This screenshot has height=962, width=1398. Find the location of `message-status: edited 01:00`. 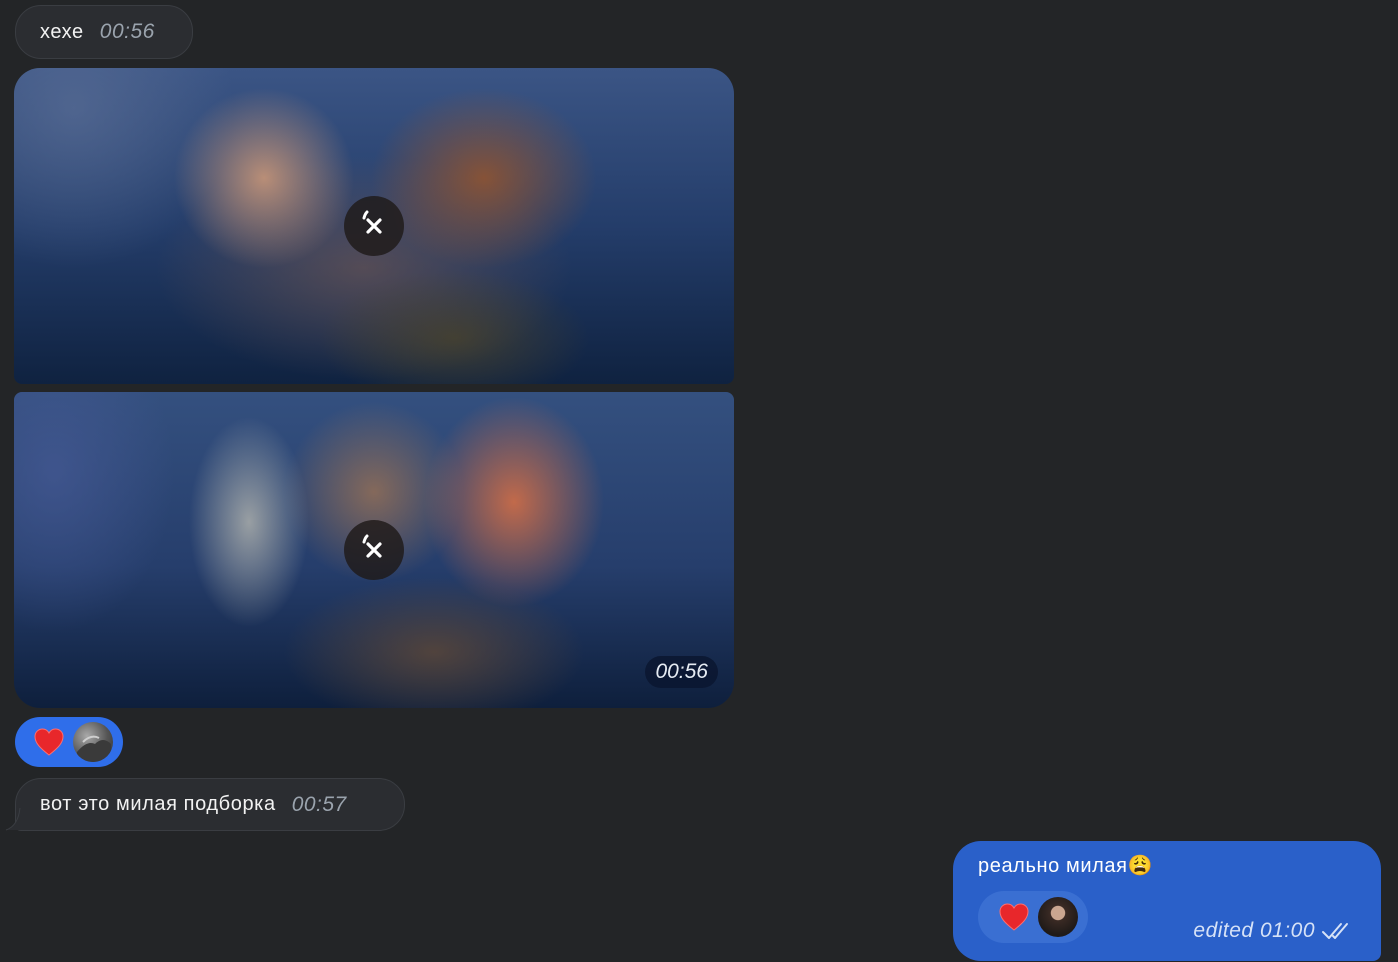

message-status: edited 01:00 is located at coordinates (1273, 931).